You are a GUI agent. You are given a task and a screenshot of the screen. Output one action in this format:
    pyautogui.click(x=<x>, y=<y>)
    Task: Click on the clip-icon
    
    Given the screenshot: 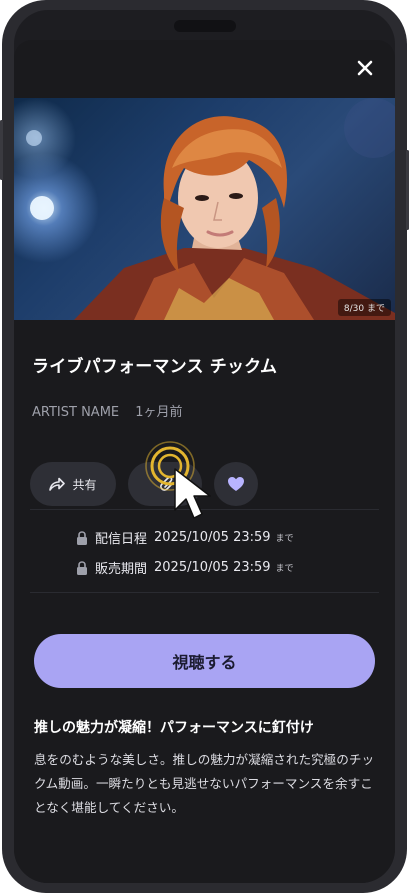 What is the action you would take?
    pyautogui.click(x=166, y=483)
    